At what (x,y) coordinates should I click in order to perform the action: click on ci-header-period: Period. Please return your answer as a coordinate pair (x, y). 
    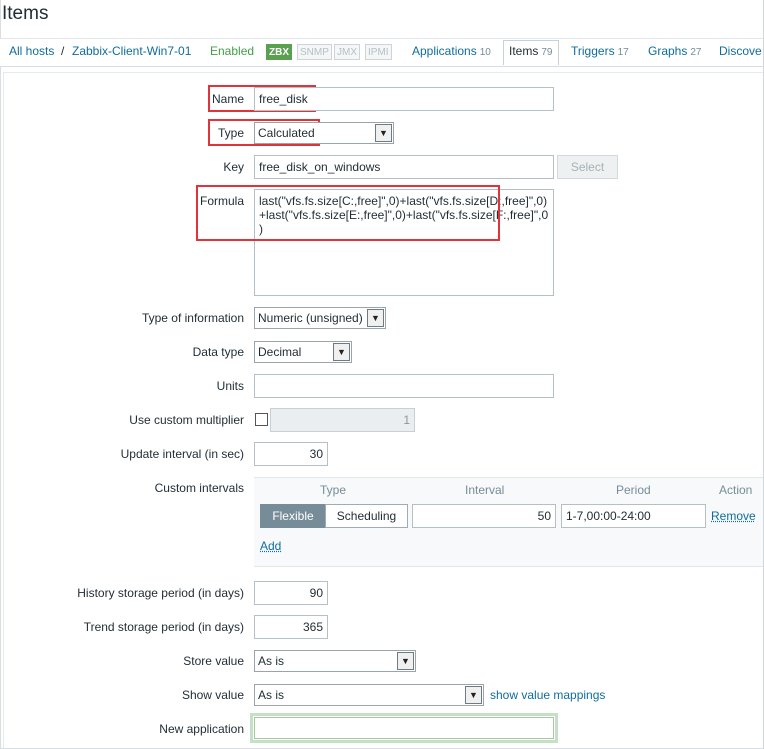
    Looking at the image, I should click on (633, 490).